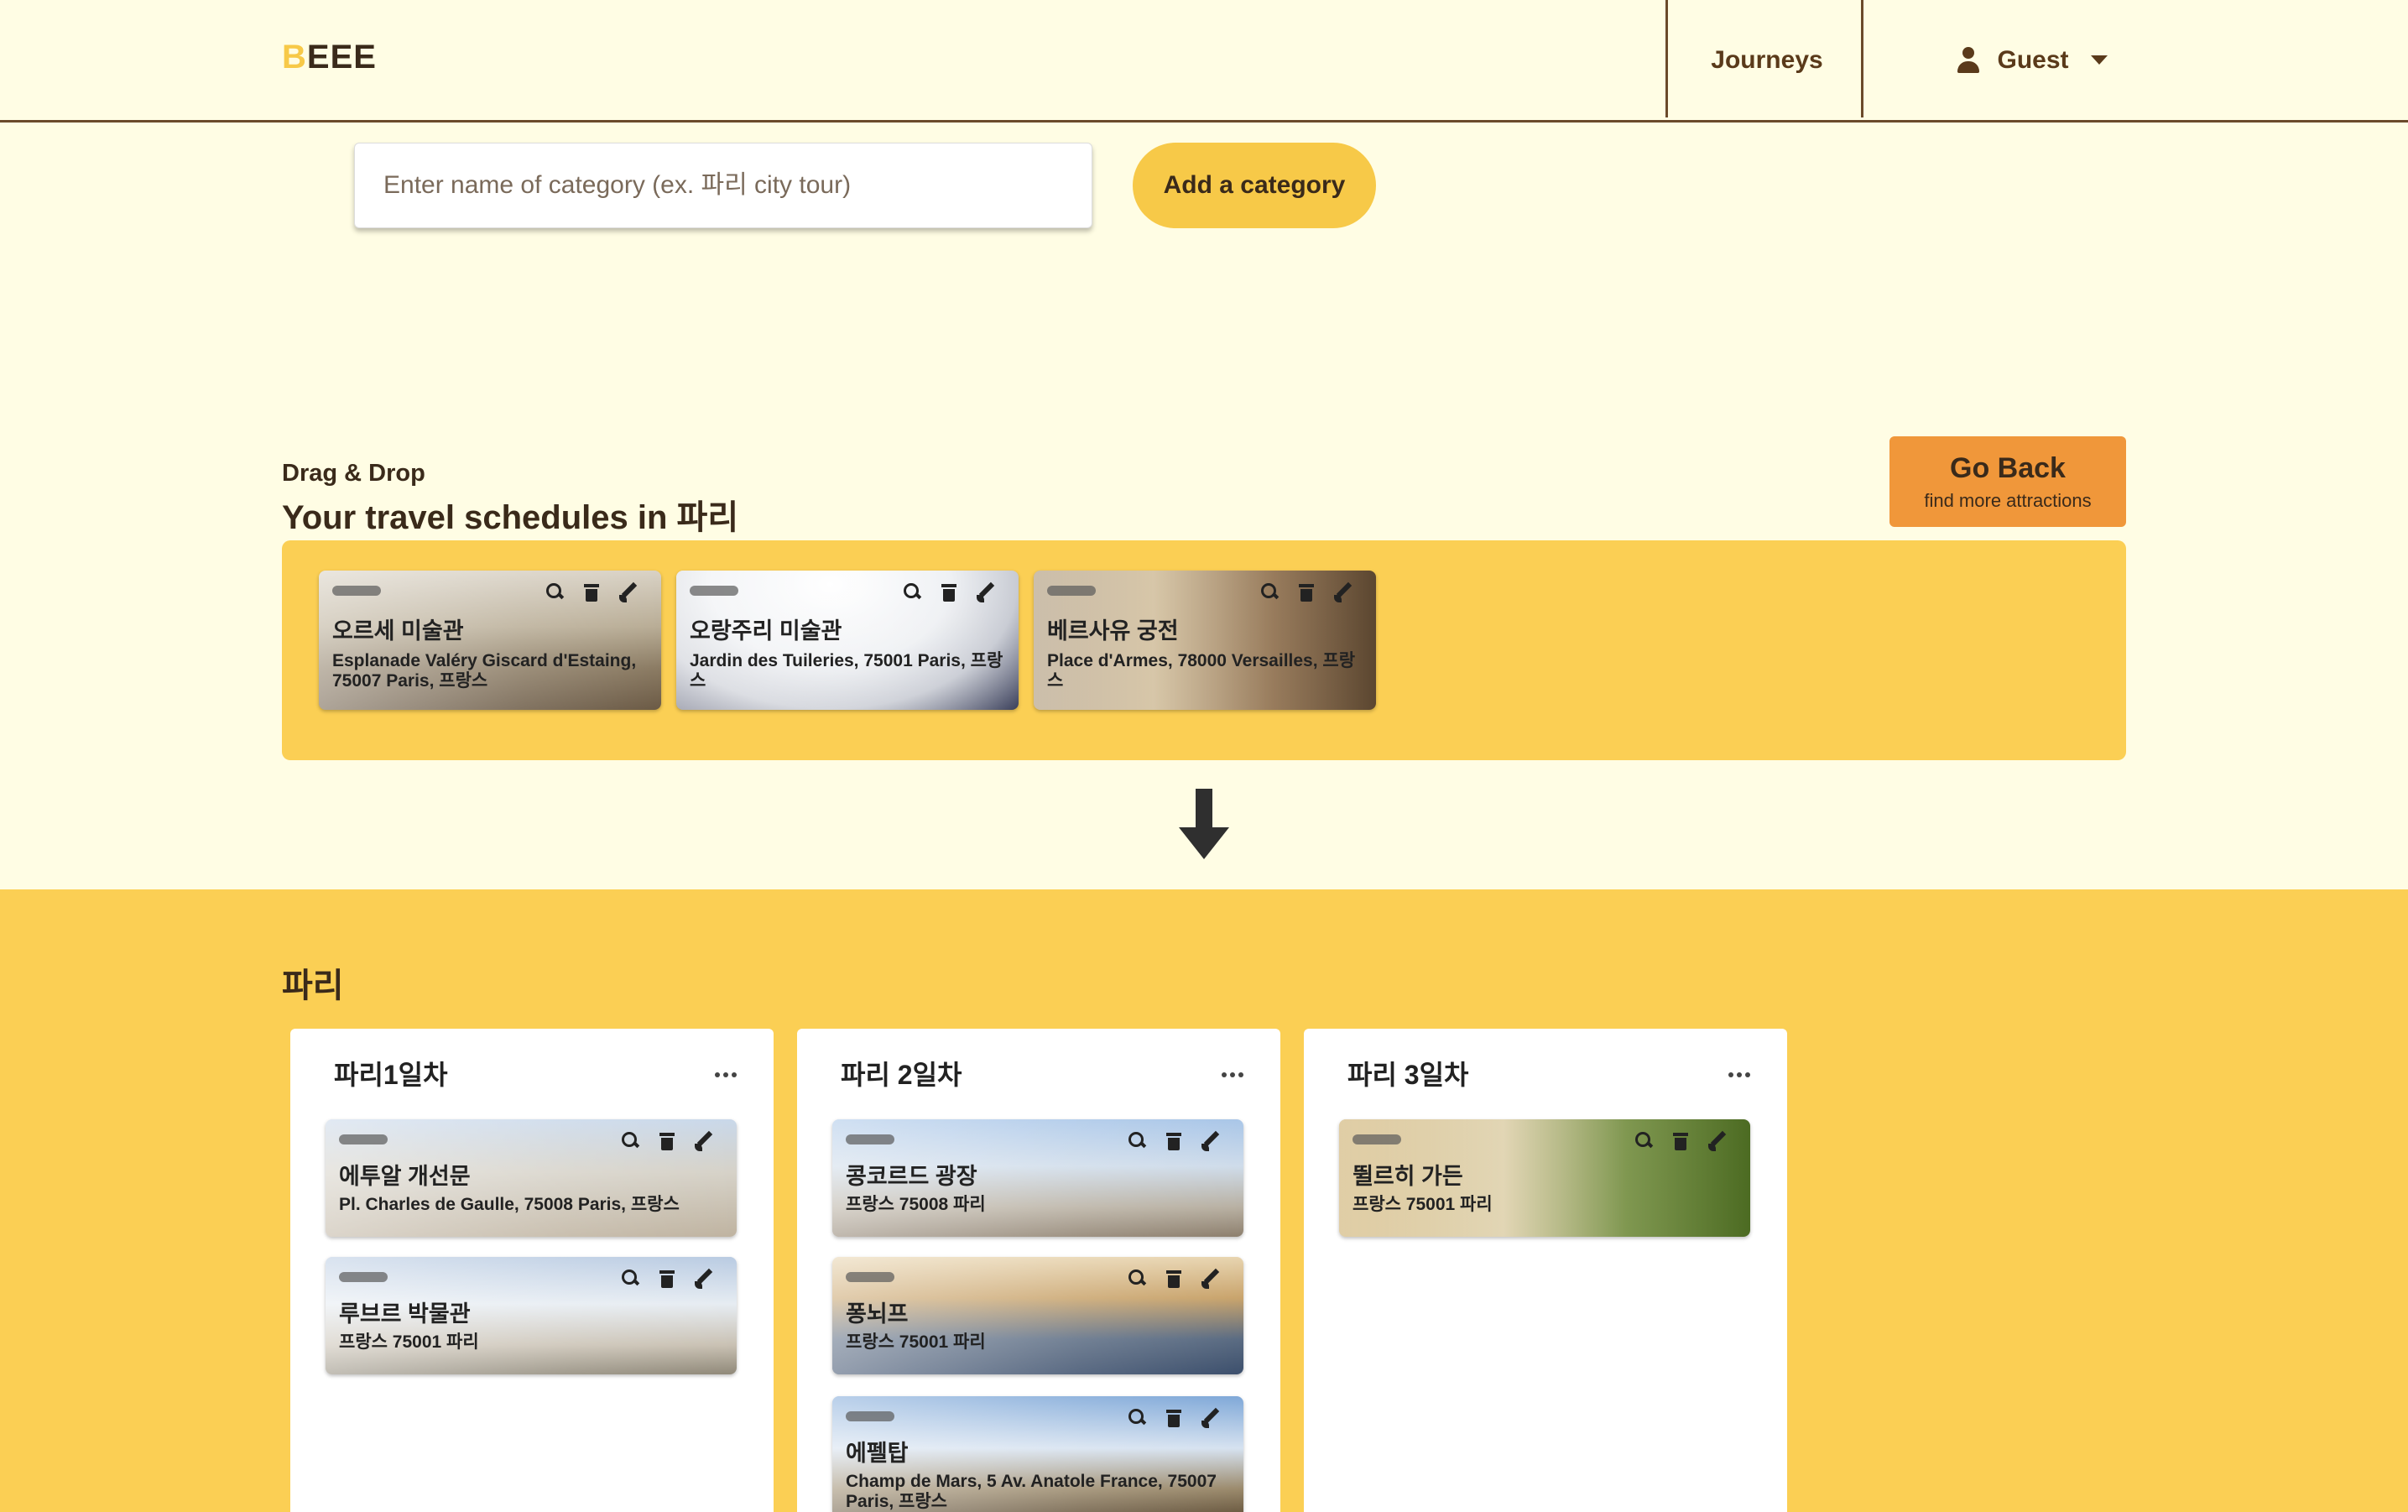 Image resolution: width=2408 pixels, height=1512 pixels. What do you see at coordinates (846, 671) in the screenshot?
I see `card-address: Jardin des Tuileries, 75001 Paris, 프랑스` at bounding box center [846, 671].